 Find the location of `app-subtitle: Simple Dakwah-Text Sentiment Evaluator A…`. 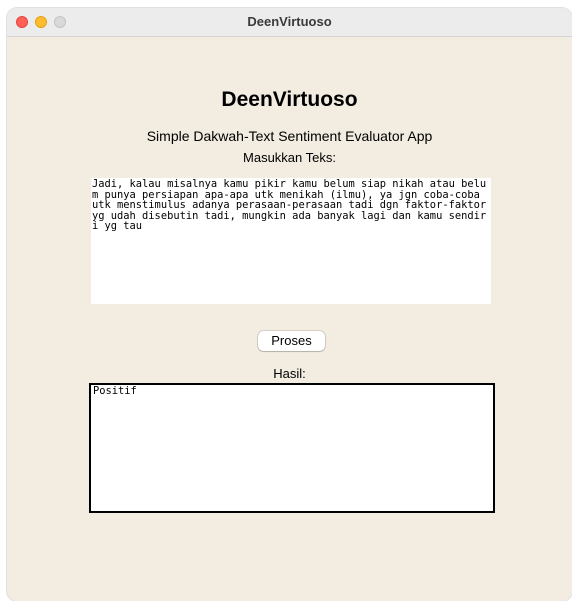

app-subtitle: Simple Dakwah-Text Sentiment Evaluator A… is located at coordinates (289, 136).